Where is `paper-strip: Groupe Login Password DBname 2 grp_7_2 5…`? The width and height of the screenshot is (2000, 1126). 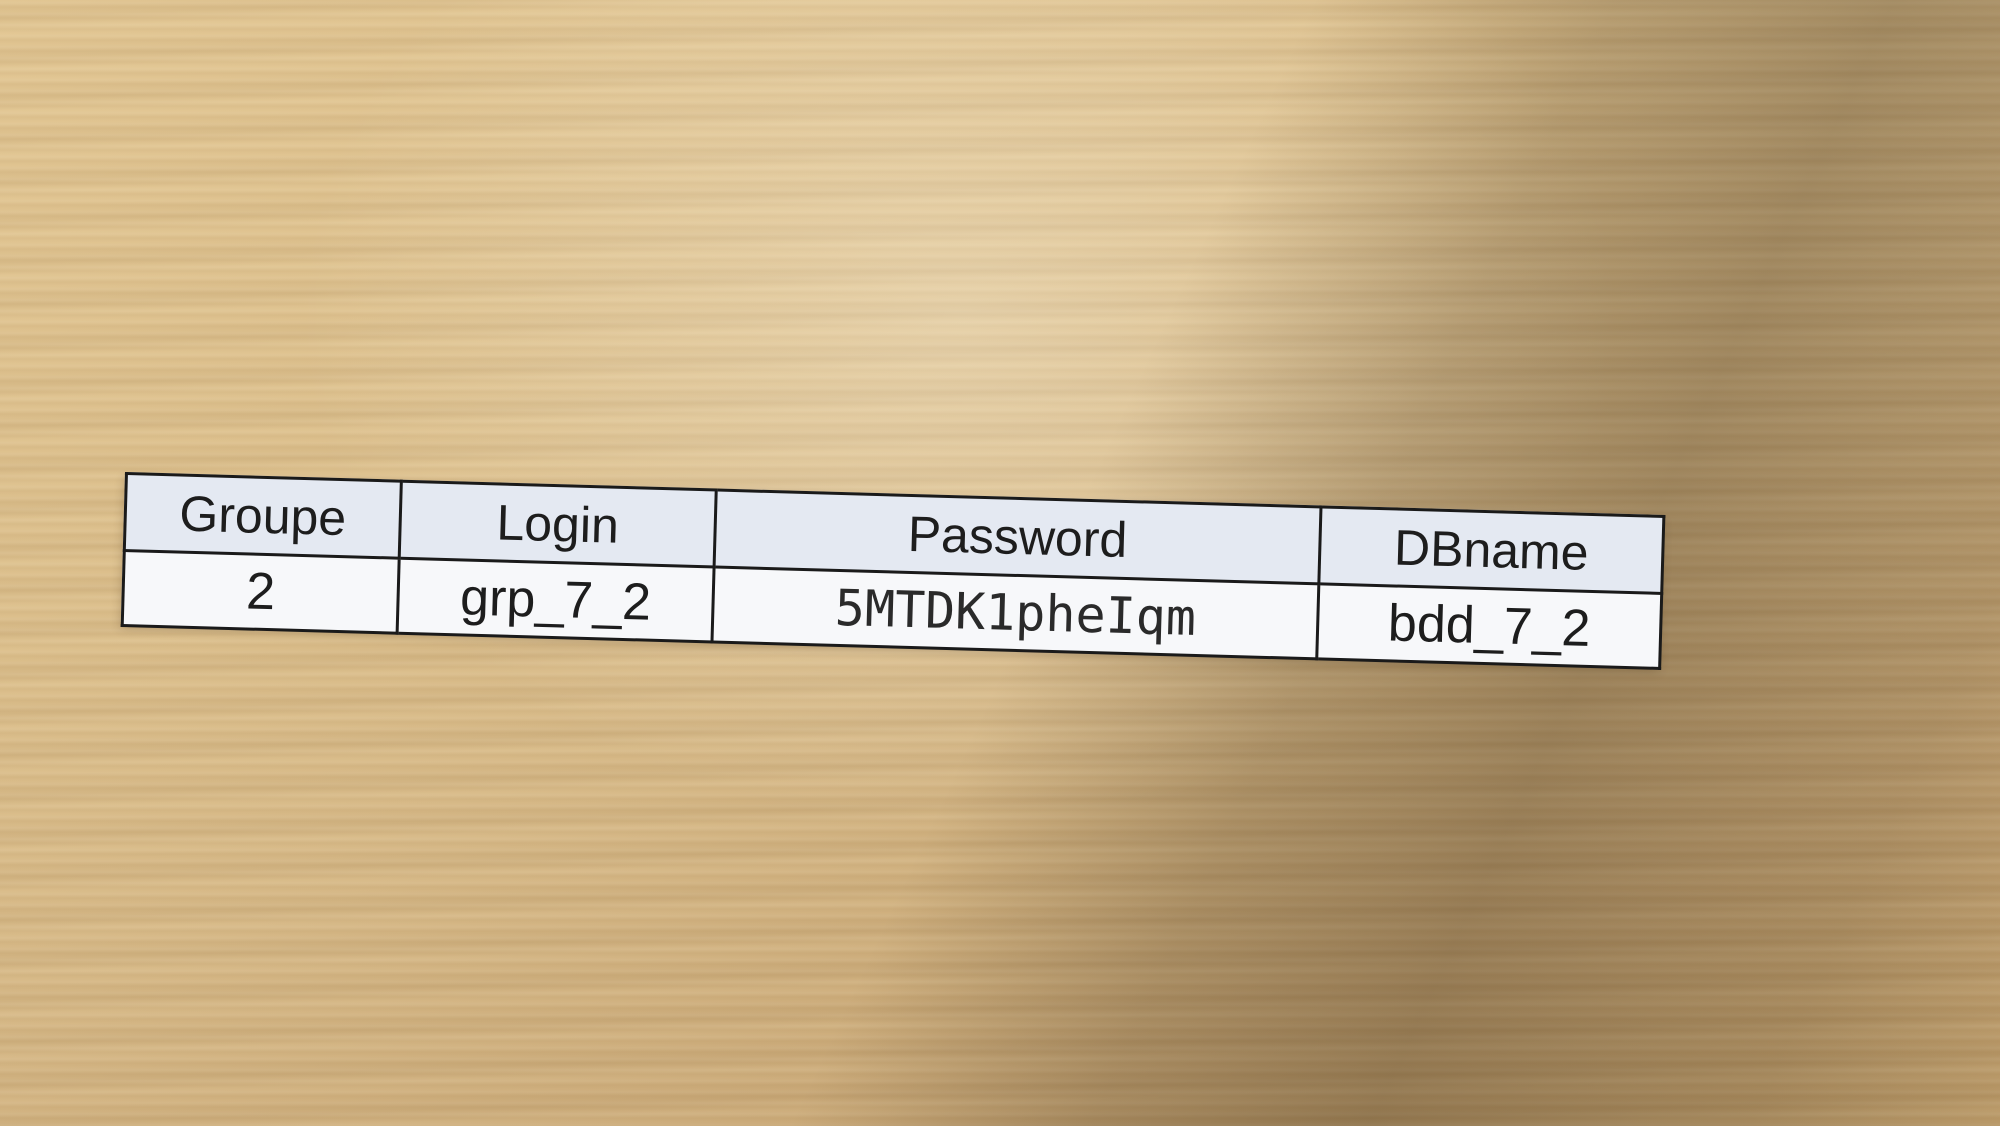 paper-strip: Groupe Login Password DBname 2 grp_7_2 5… is located at coordinates (892, 570).